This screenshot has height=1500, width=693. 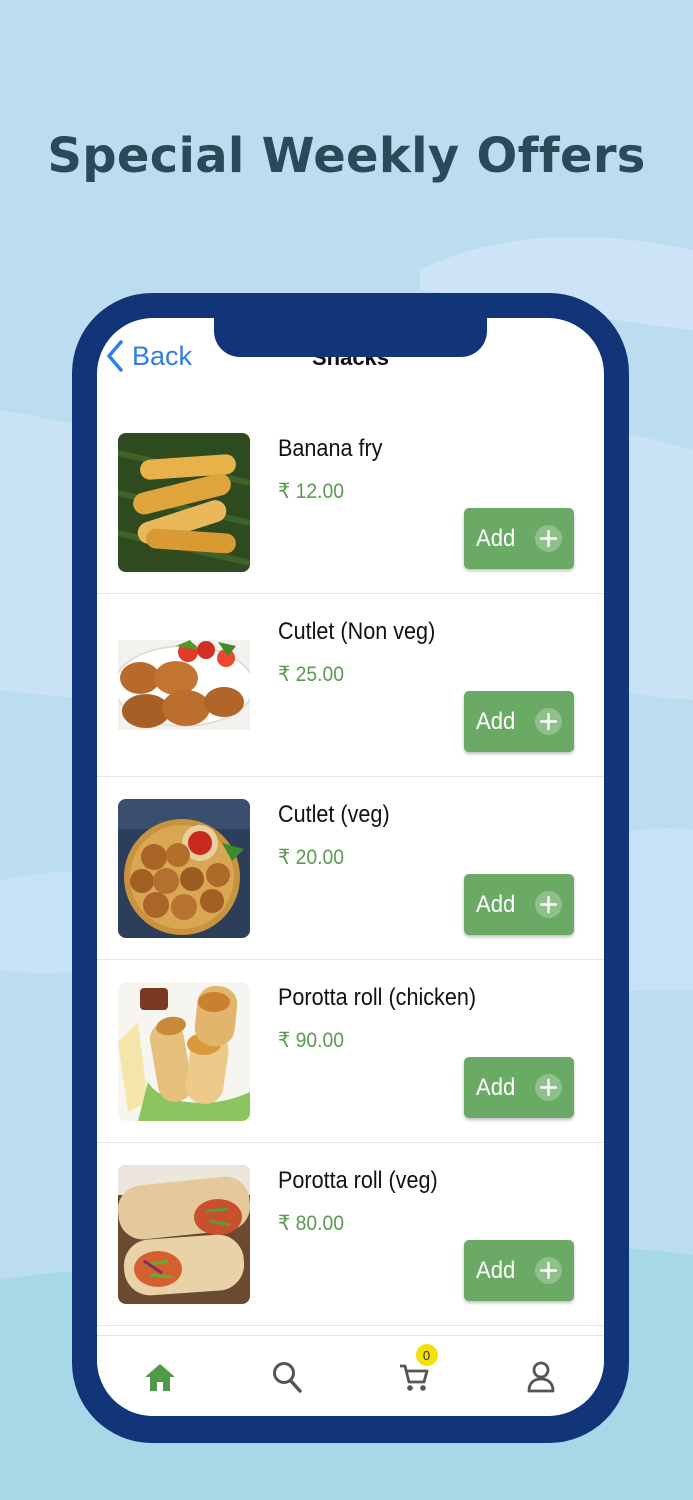 What do you see at coordinates (350, 1051) in the screenshot?
I see `product-row: Porotta roll (chicken) ₹ 90.00 Add` at bounding box center [350, 1051].